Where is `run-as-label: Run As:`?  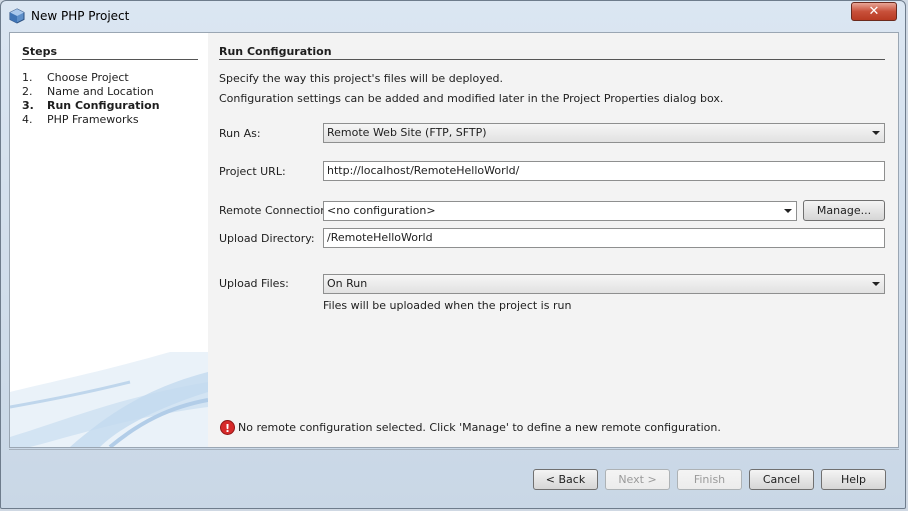 run-as-label: Run As: is located at coordinates (240, 133).